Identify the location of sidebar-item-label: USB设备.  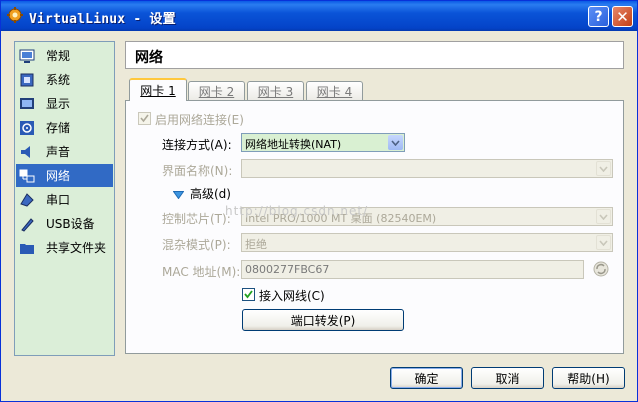
(70, 224).